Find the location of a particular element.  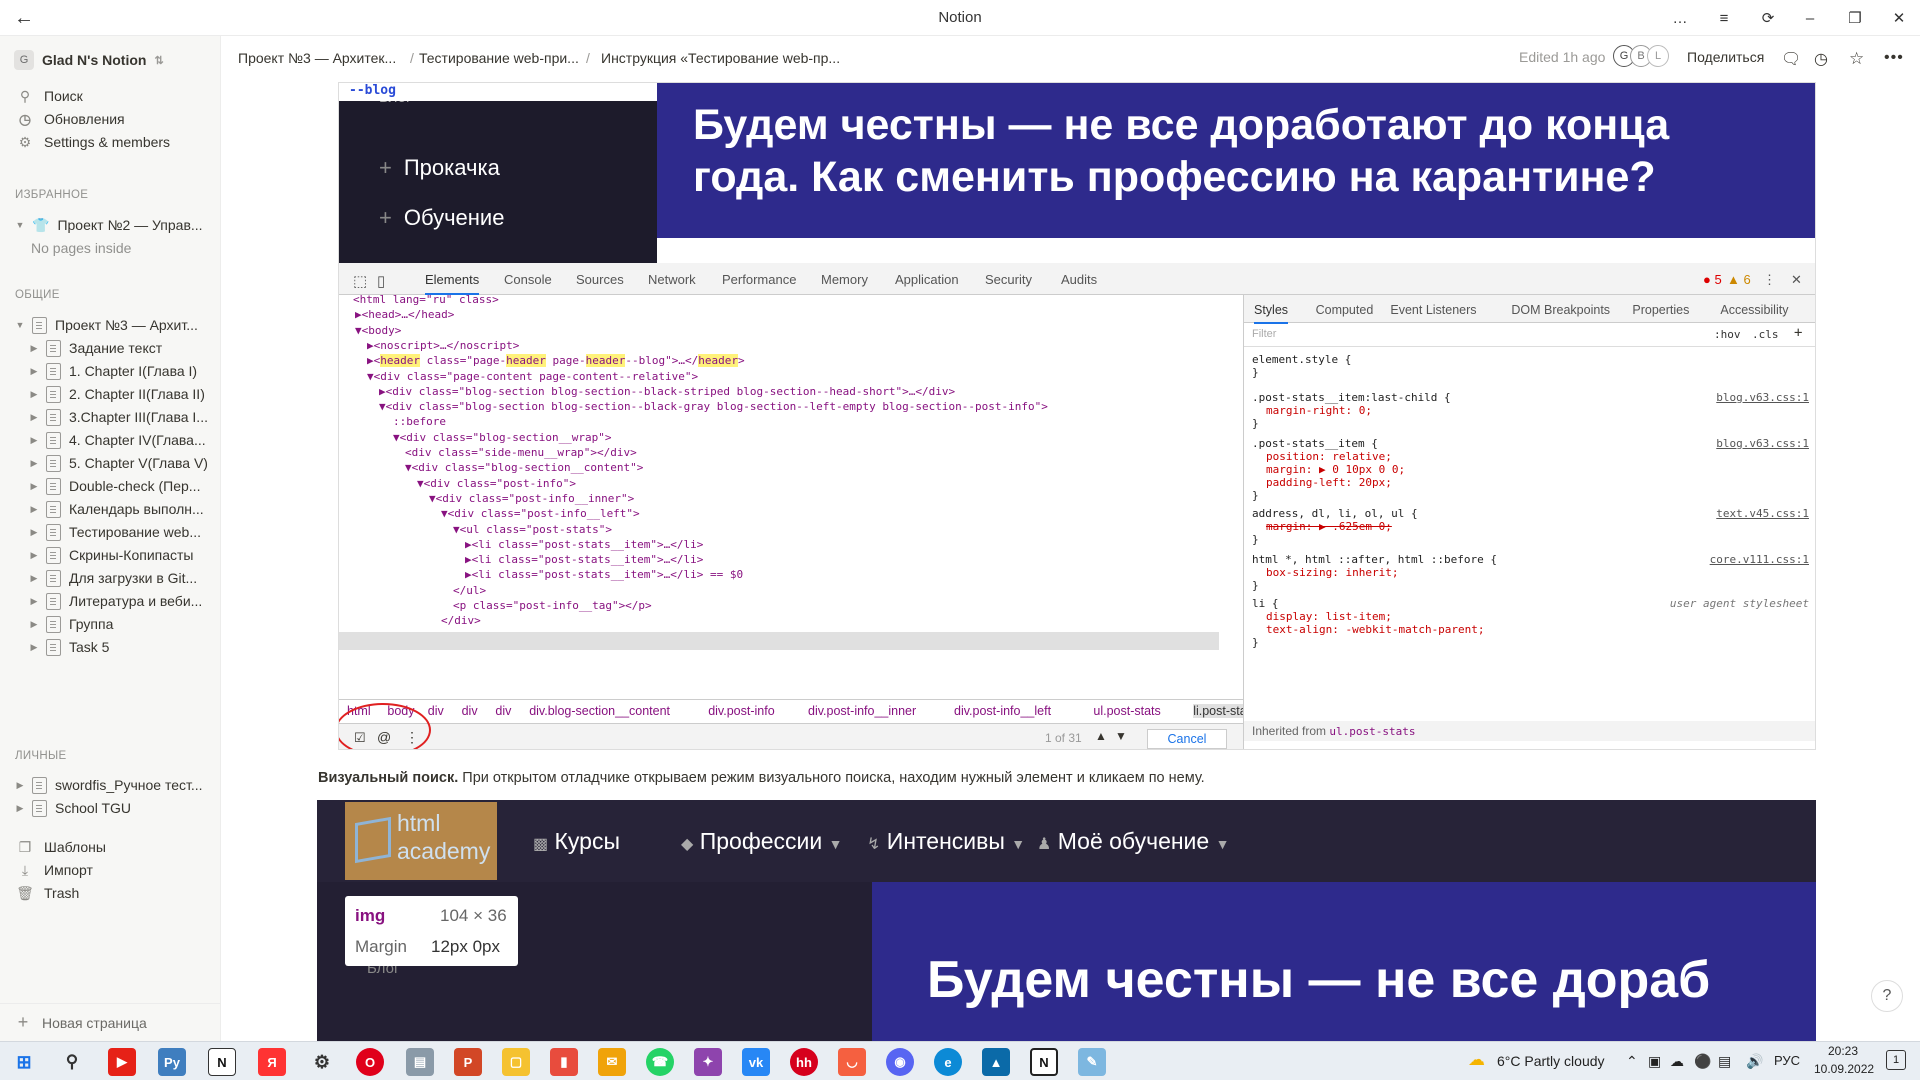

code-line: </ul> is located at coordinates (469, 590).